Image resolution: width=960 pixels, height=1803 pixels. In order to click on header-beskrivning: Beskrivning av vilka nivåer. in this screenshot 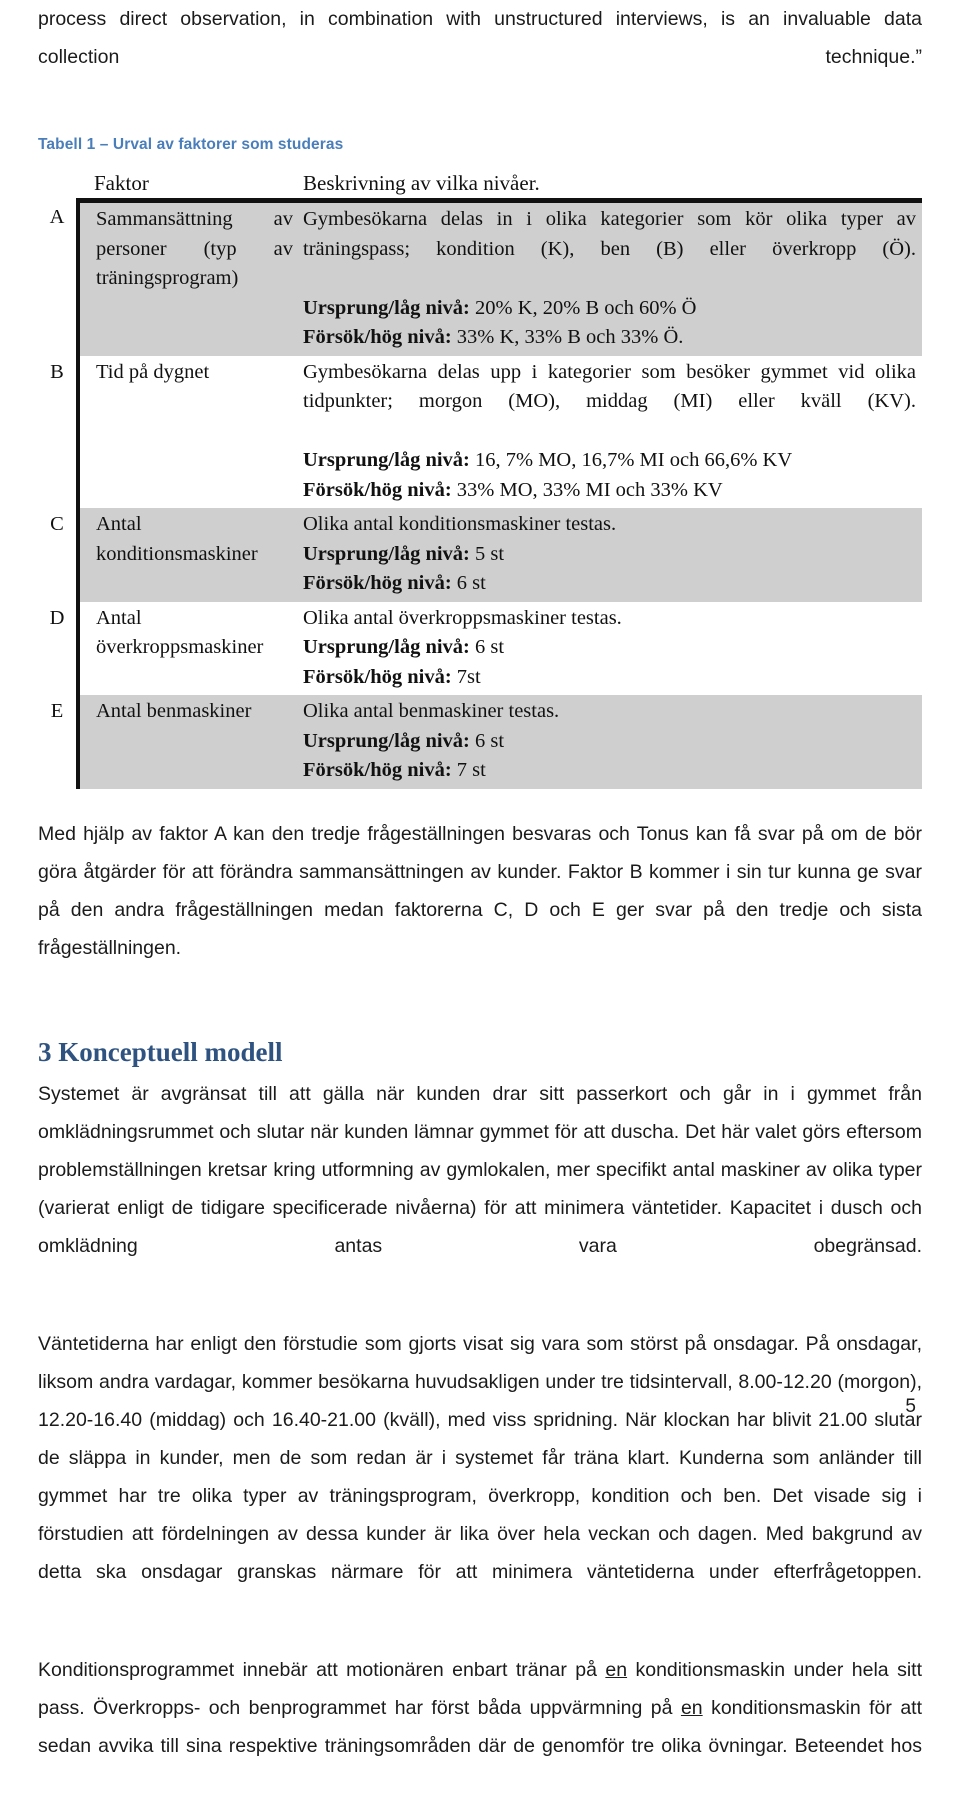, I will do `click(421, 183)`.